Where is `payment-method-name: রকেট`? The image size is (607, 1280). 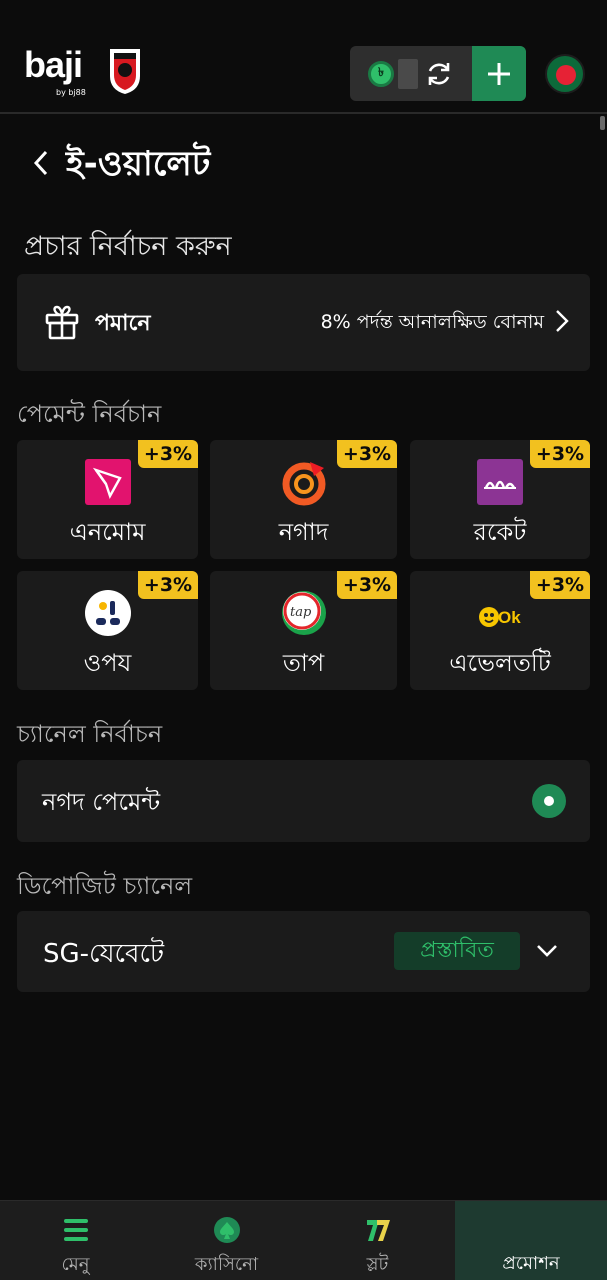
payment-method-name: রকেট is located at coordinates (500, 532).